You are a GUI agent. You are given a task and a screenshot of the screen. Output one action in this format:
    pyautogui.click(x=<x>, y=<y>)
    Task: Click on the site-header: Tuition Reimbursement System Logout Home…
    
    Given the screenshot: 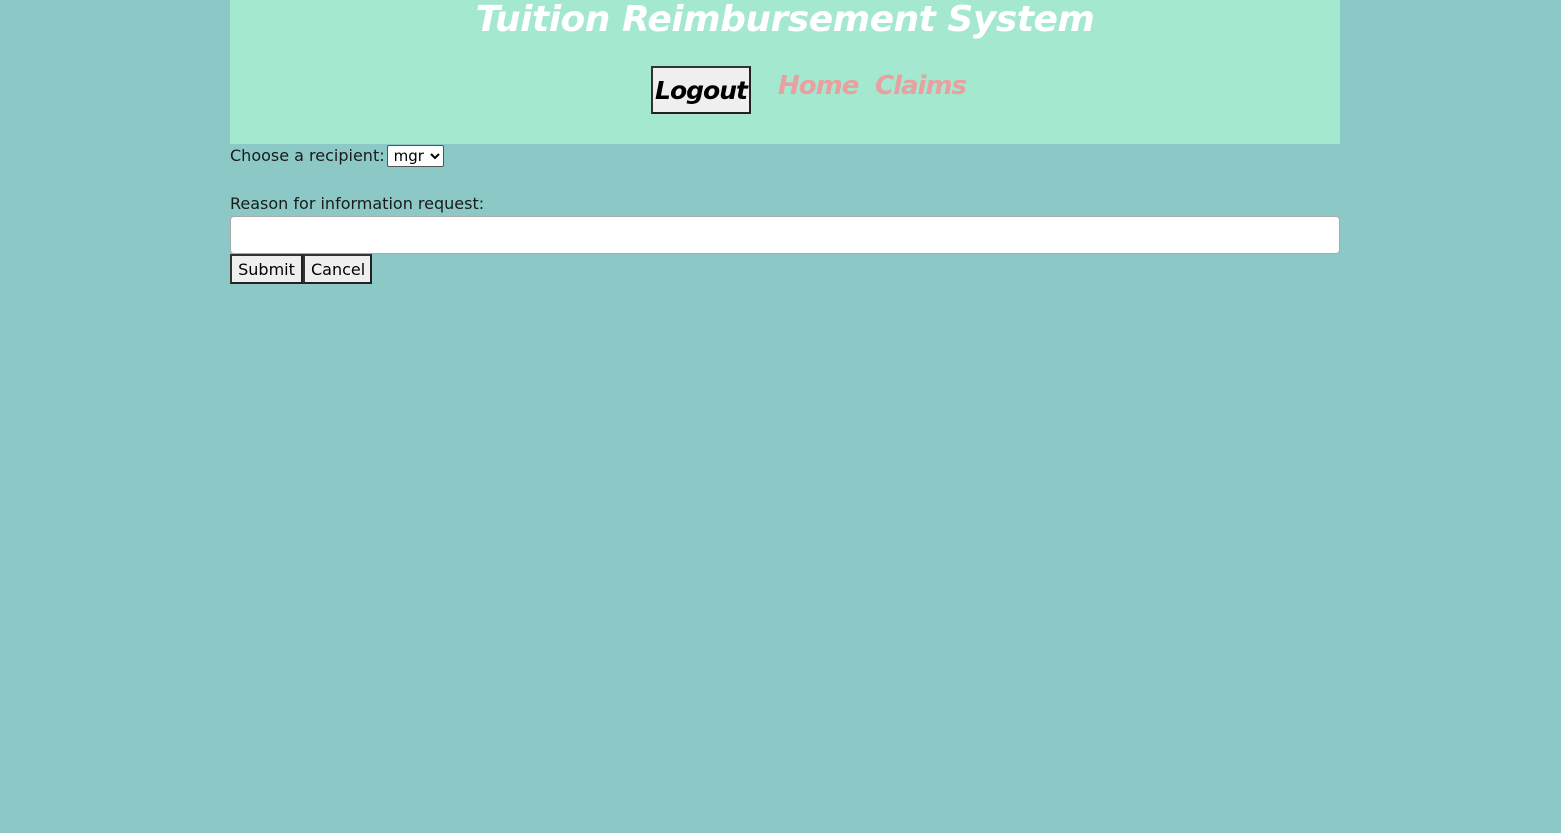 What is the action you would take?
    pyautogui.click(x=785, y=72)
    